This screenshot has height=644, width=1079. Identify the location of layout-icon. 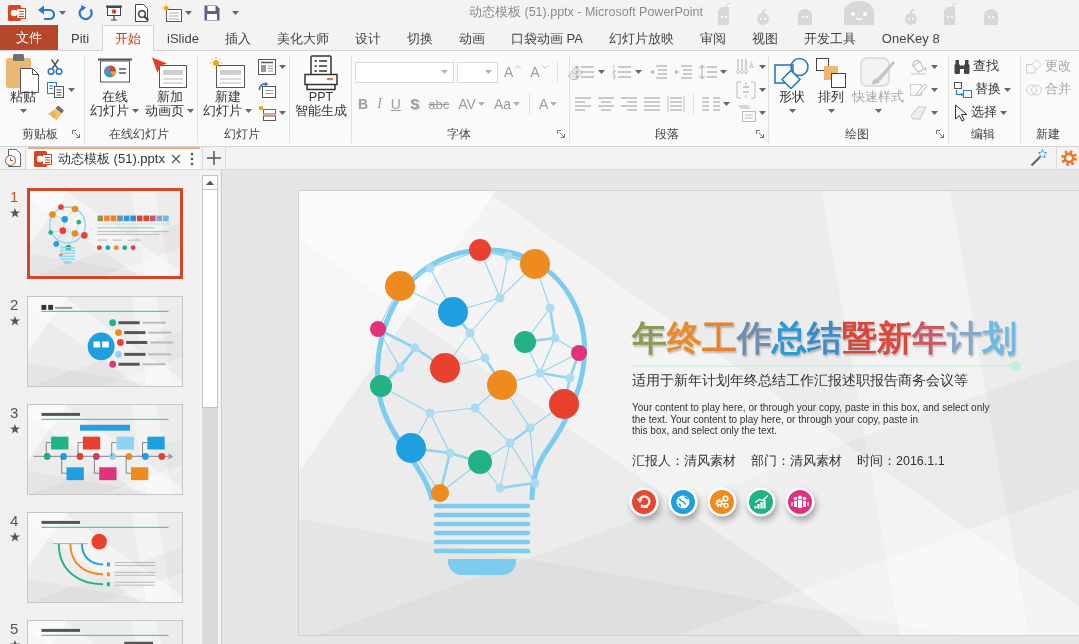
(267, 66).